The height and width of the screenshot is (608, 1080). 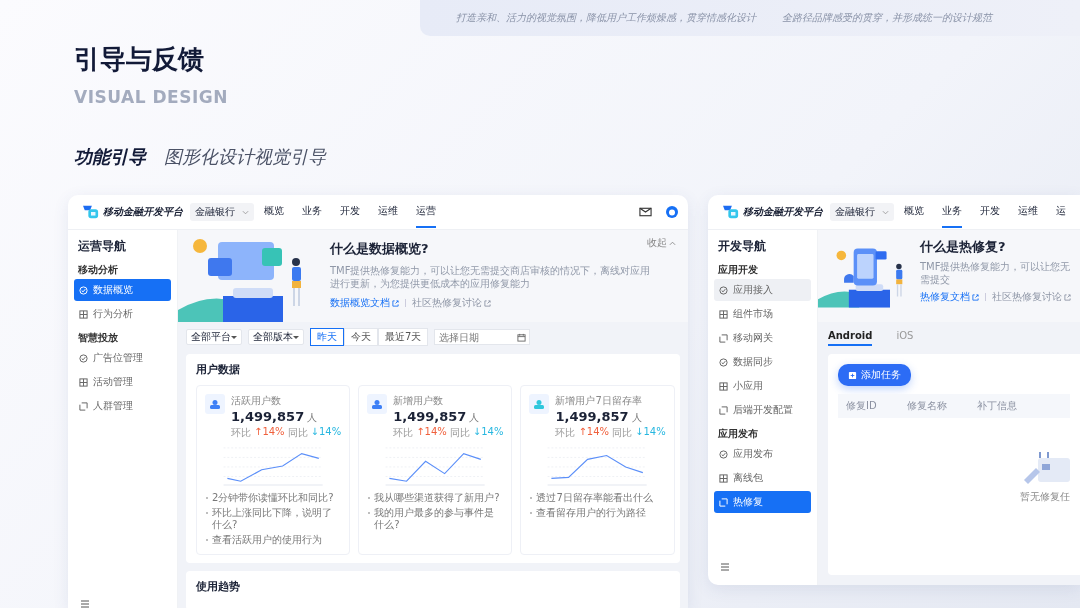 What do you see at coordinates (273, 519) in the screenshot?
I see `help-question-link: 环比上涨同比下降，说明了什么?` at bounding box center [273, 519].